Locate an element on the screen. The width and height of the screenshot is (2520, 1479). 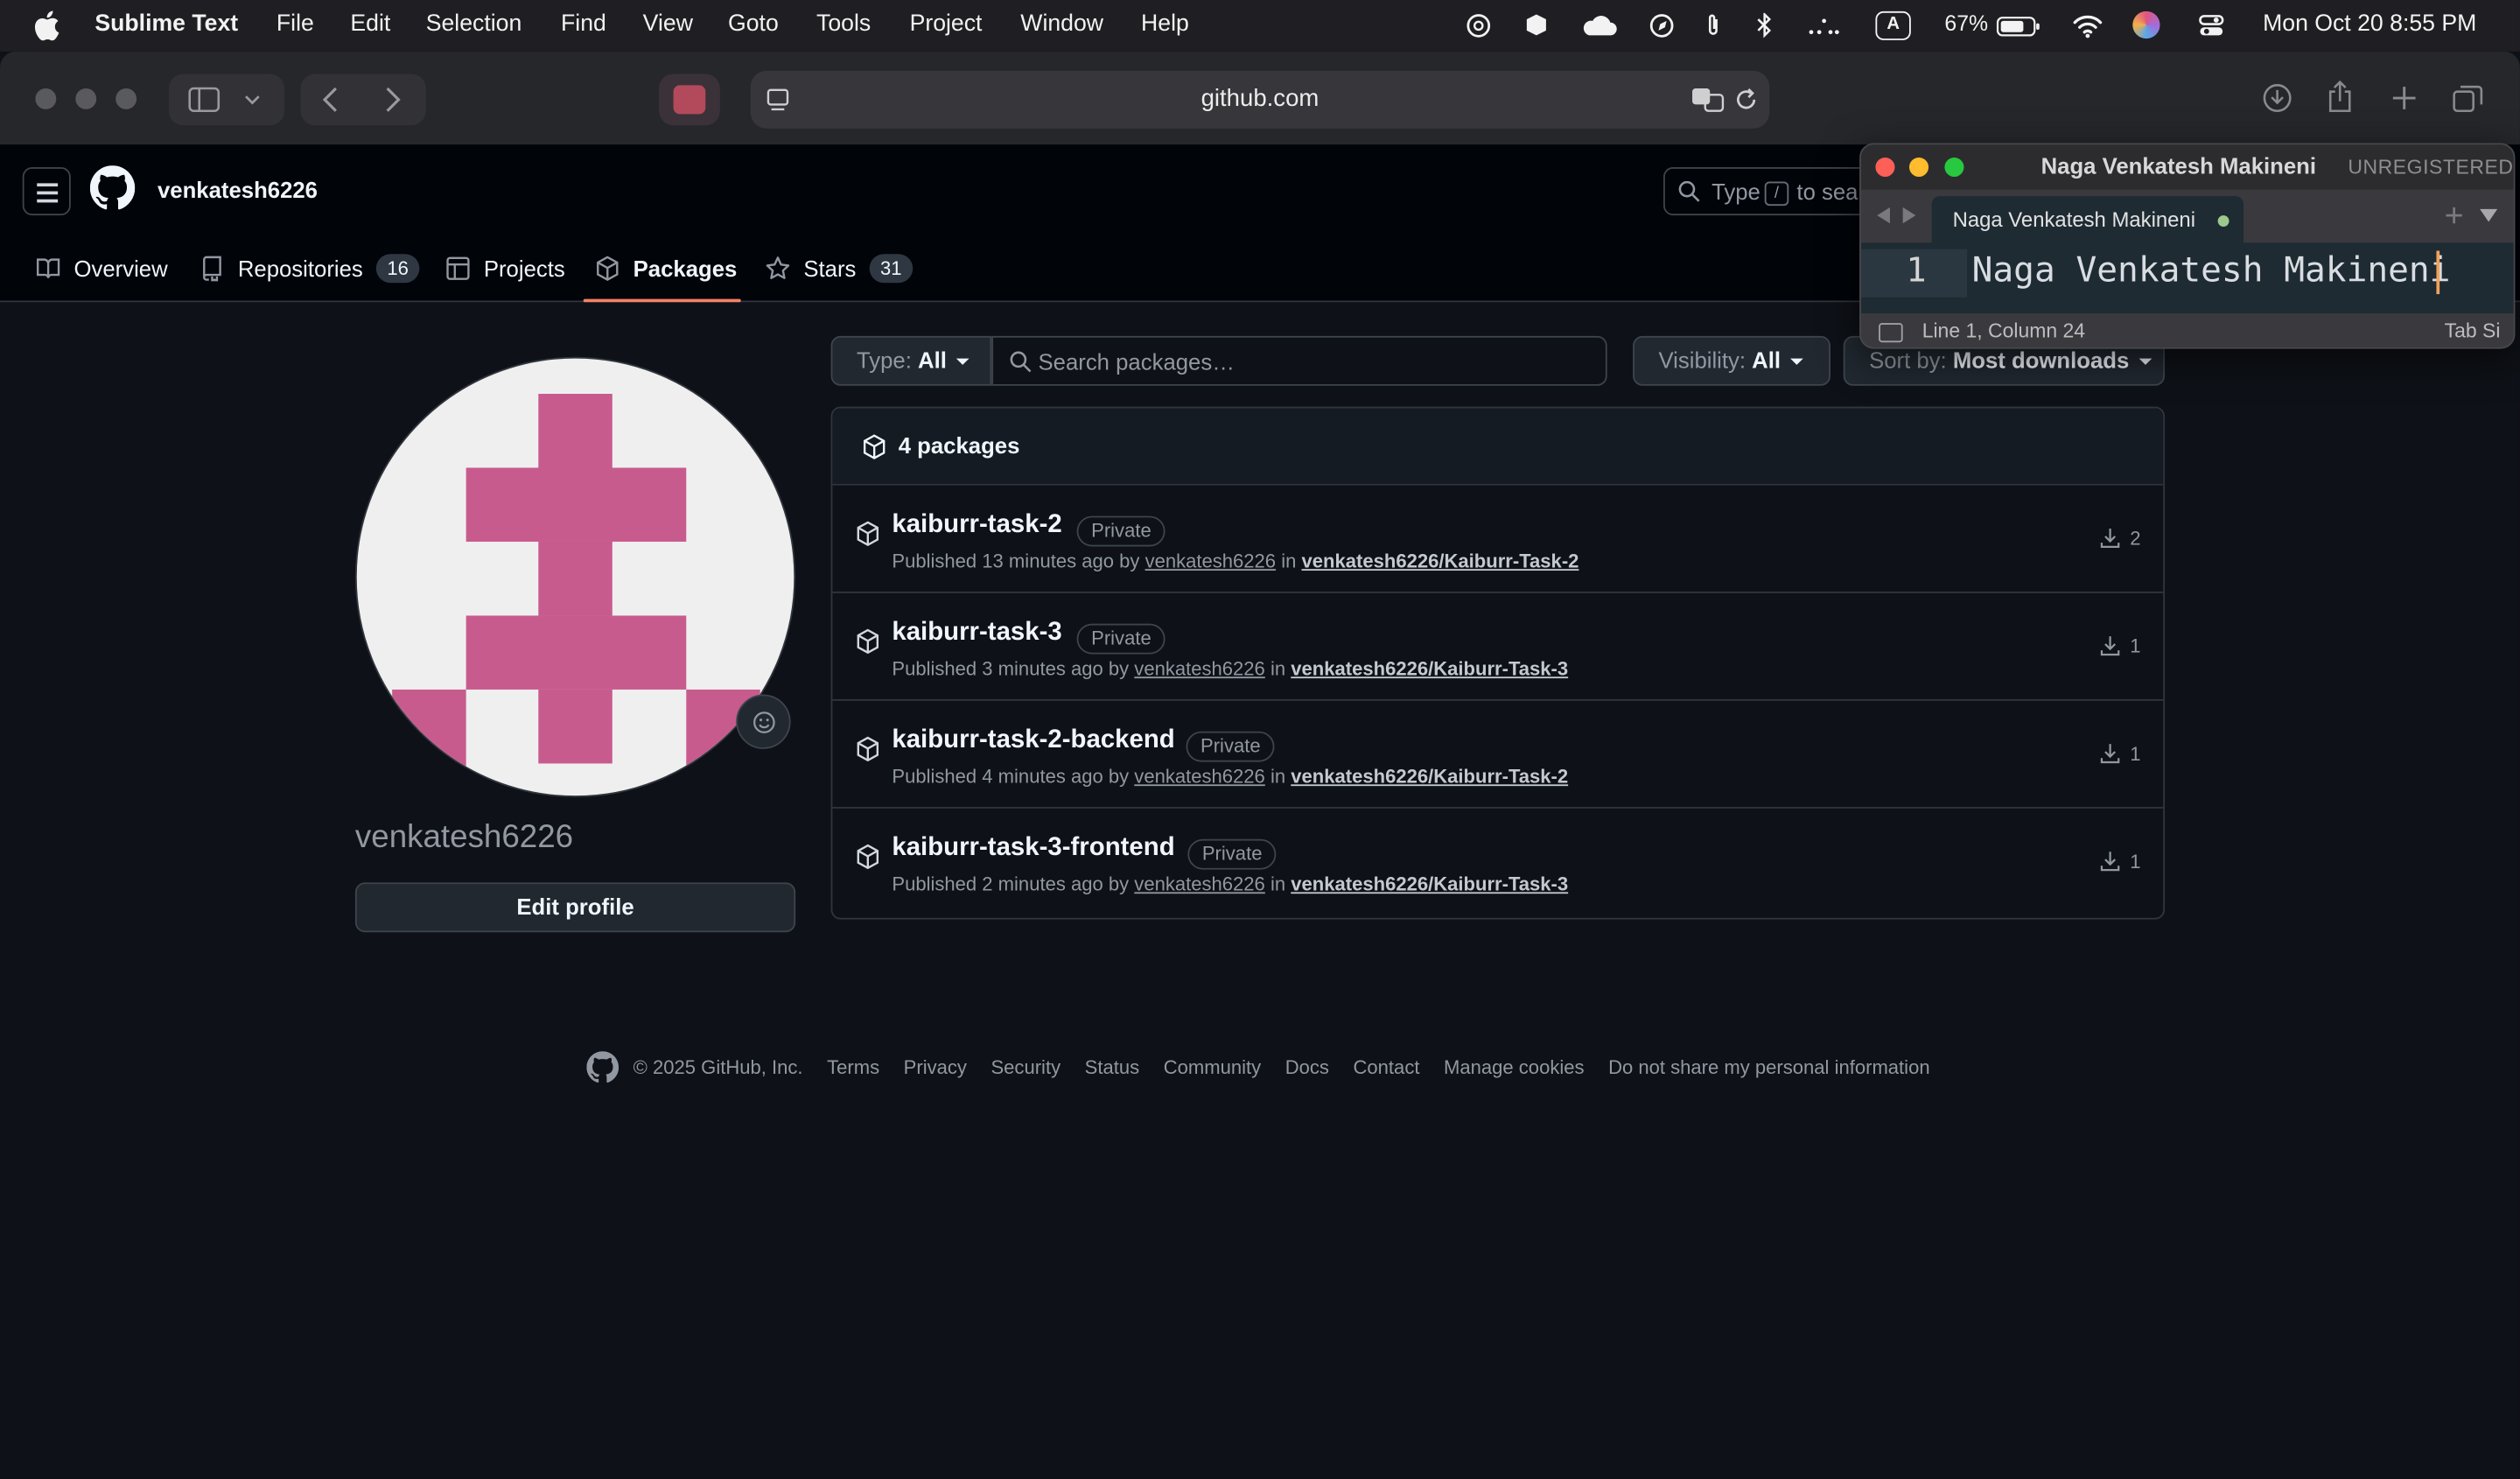
tab-label: Overview is located at coordinates (121, 269).